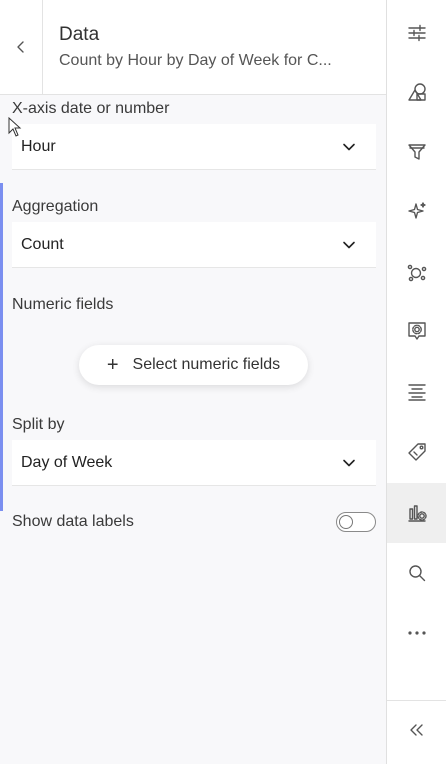 This screenshot has width=446, height=764. I want to click on collapse-icon, so click(416, 730).